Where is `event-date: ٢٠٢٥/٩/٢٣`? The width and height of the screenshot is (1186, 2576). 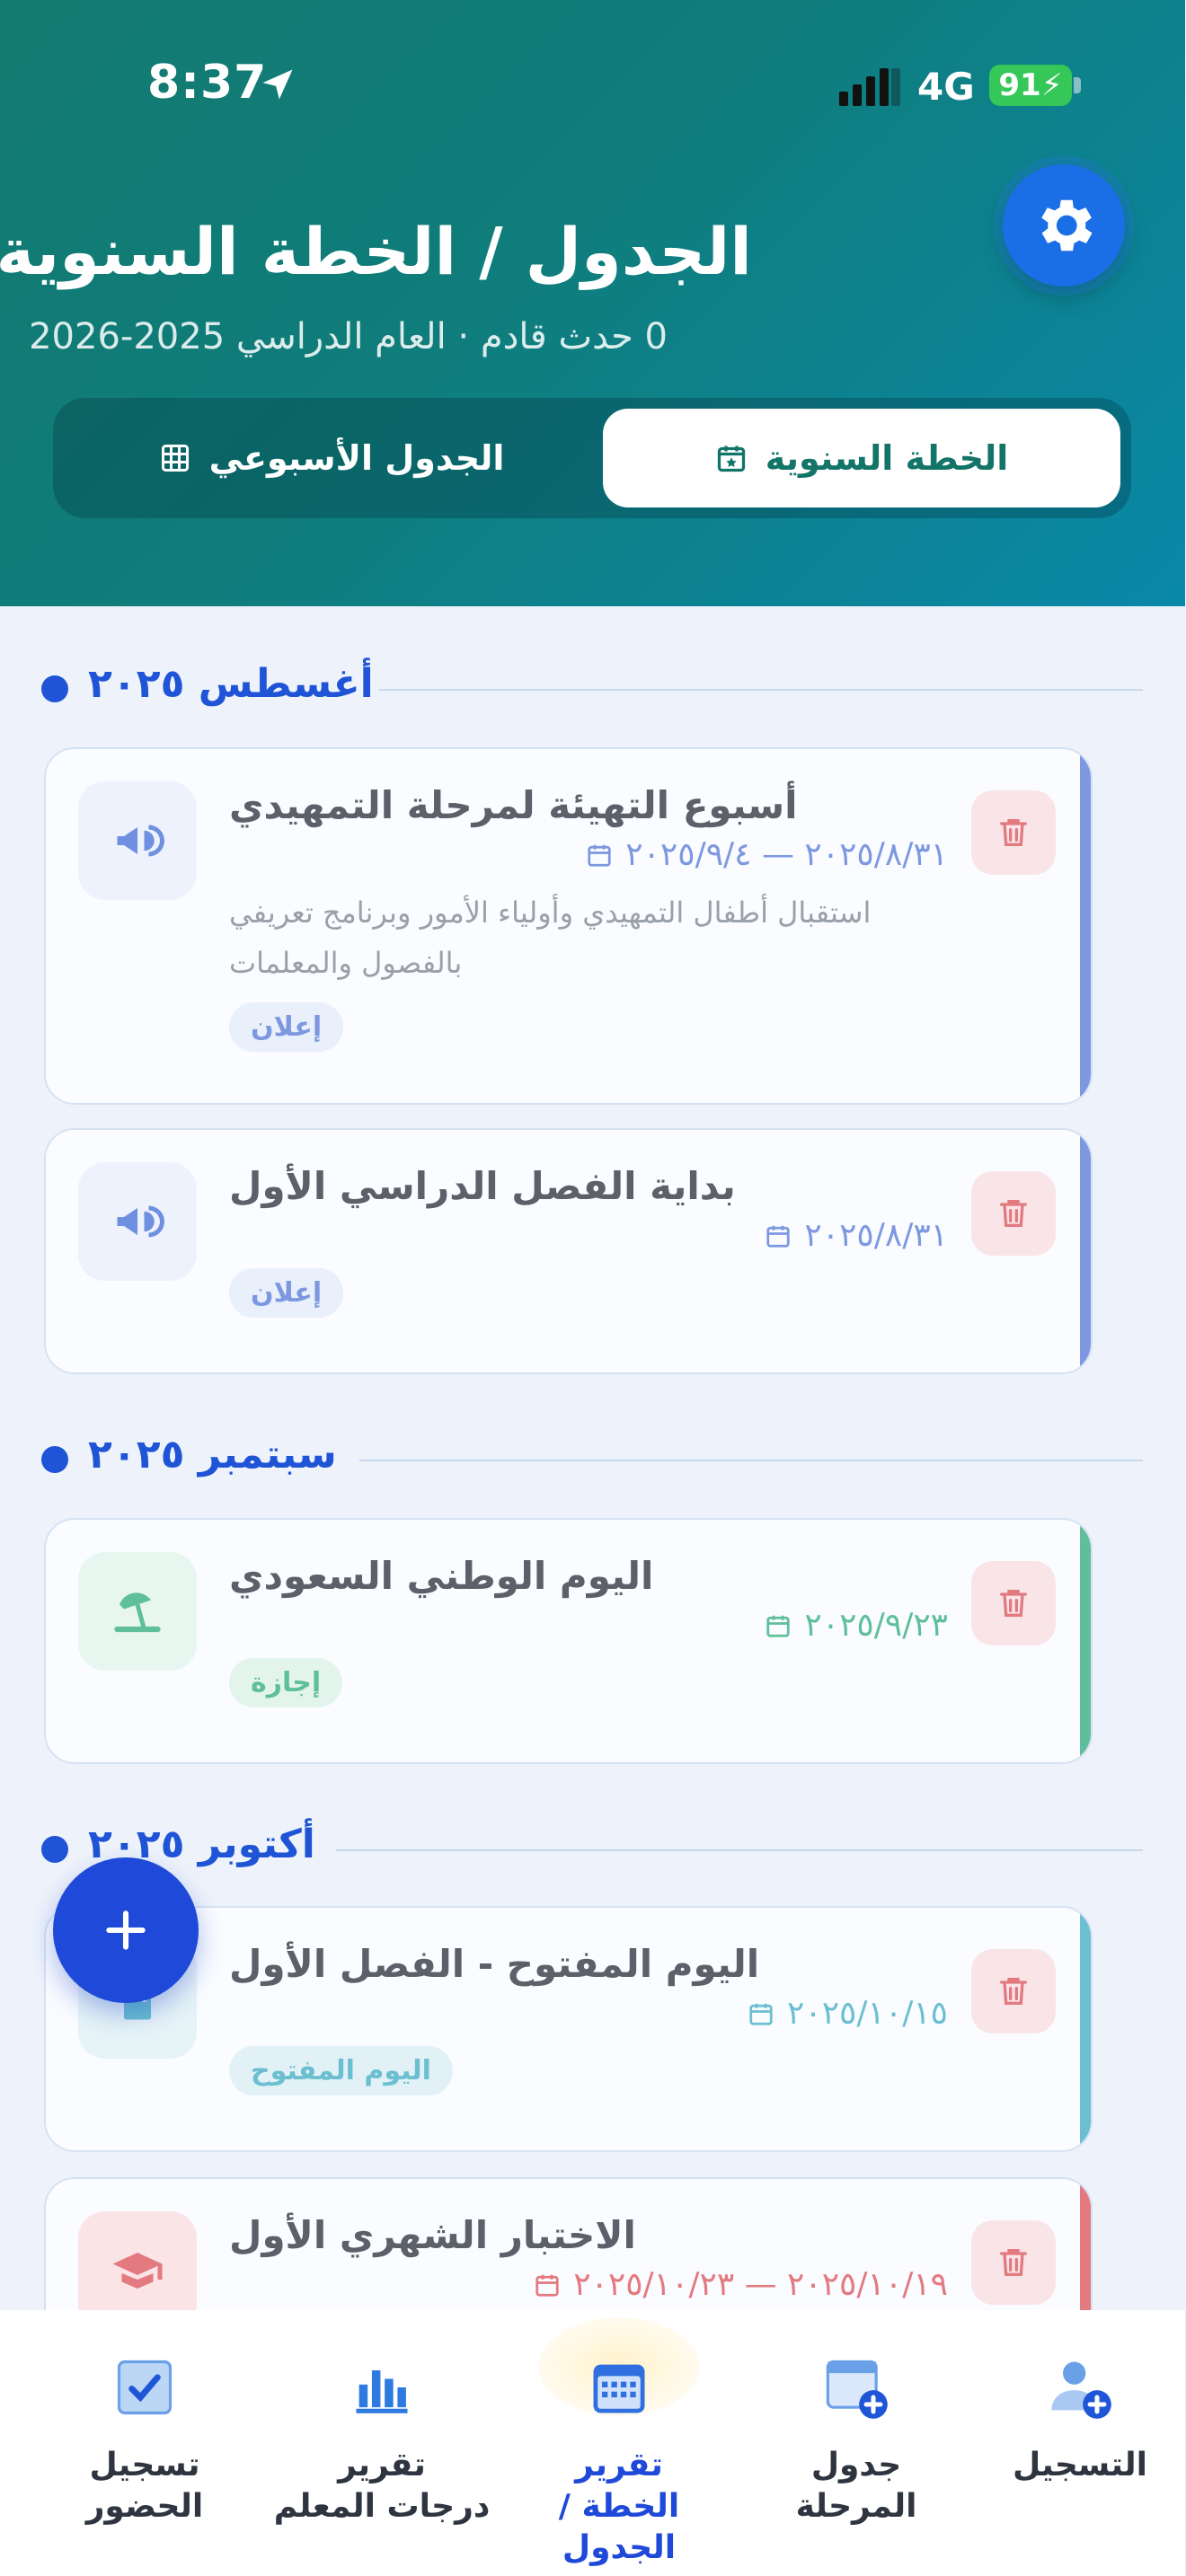 event-date: ٢٠٢٥/٩/٢٣ is located at coordinates (589, 1625).